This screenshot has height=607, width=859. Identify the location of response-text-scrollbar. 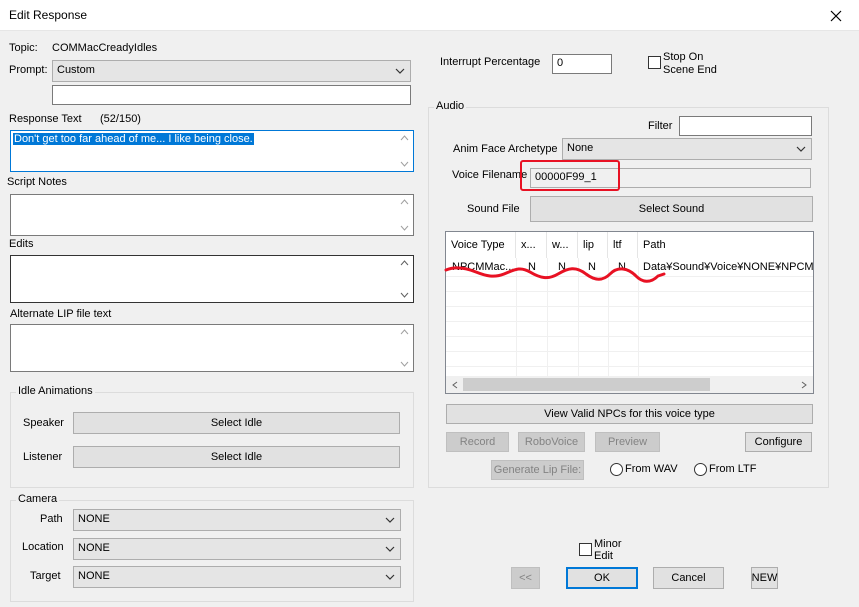
(404, 151).